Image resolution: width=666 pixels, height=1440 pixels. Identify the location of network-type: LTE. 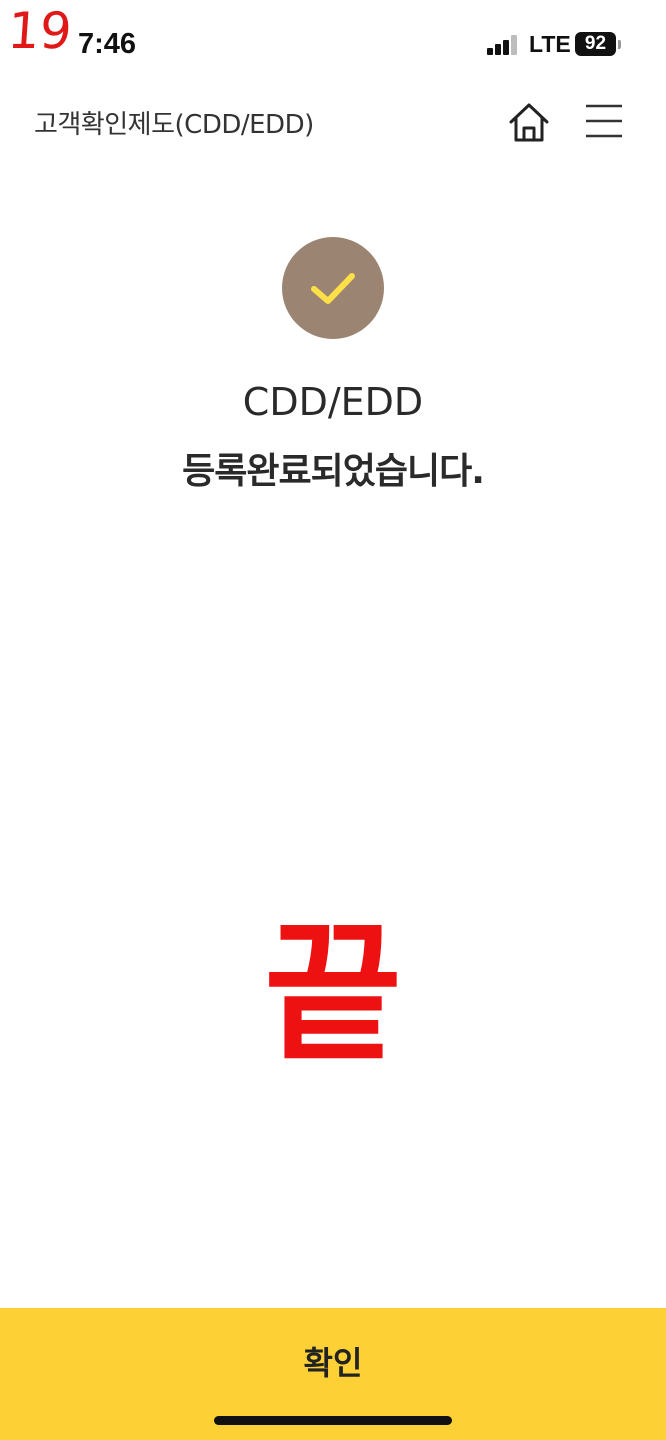
(550, 44).